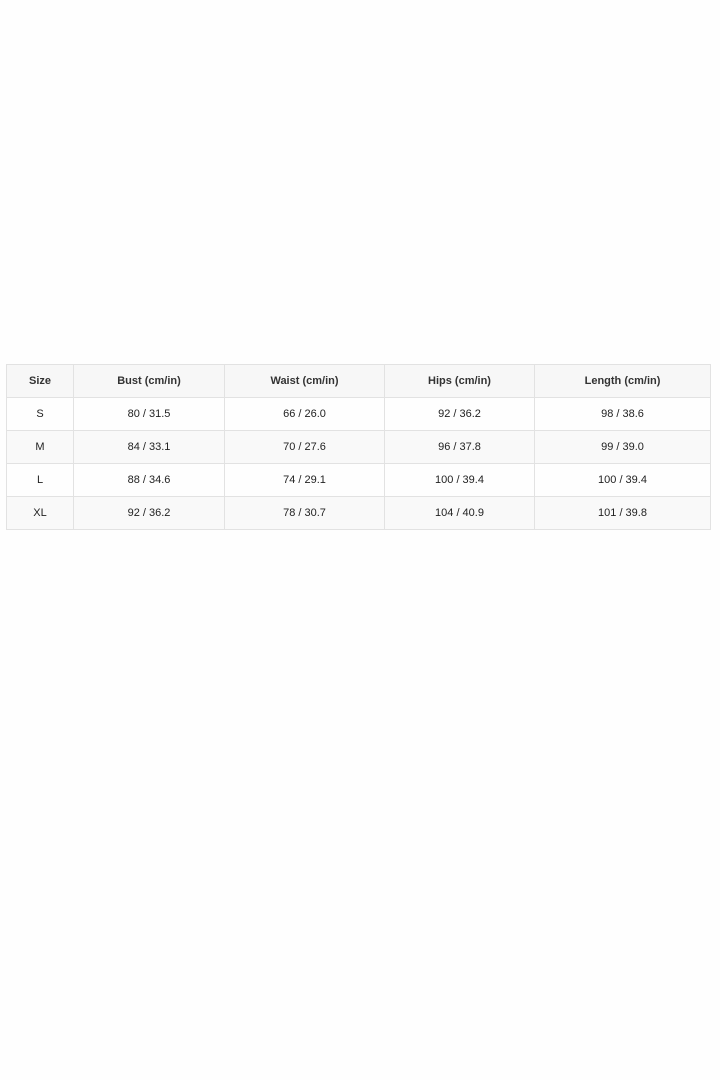 The image size is (720, 1080). I want to click on cell-size: M, so click(40, 447).